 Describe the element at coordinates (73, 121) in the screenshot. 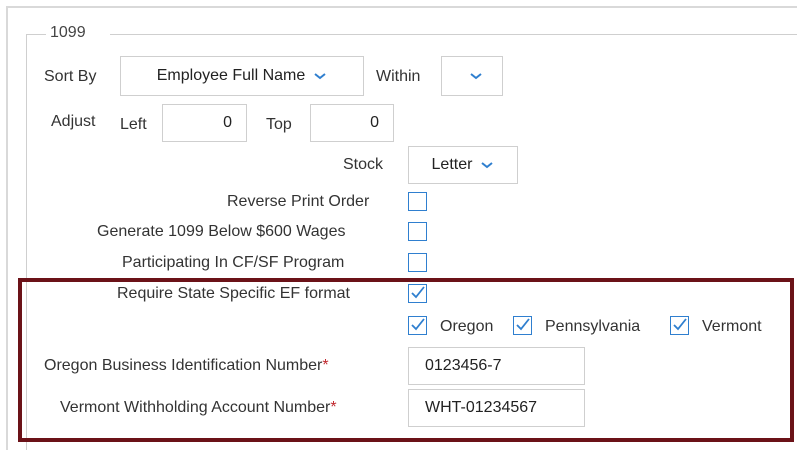

I see `adjust-label: Adjust` at that location.